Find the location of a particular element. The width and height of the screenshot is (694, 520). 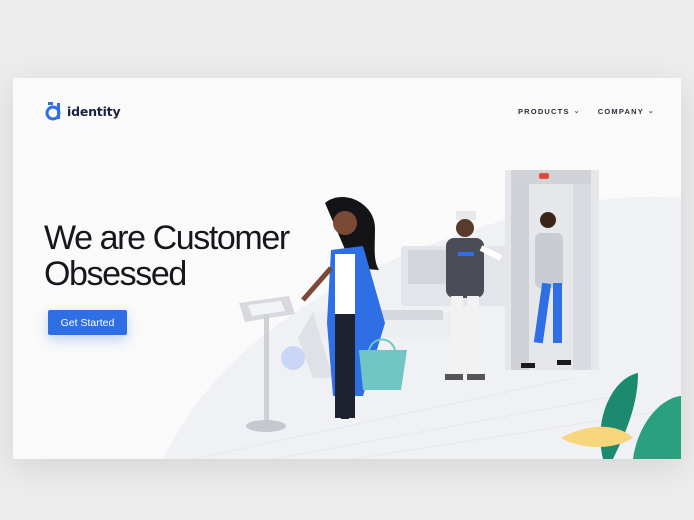

security-guard-icon is located at coordinates (474, 295).